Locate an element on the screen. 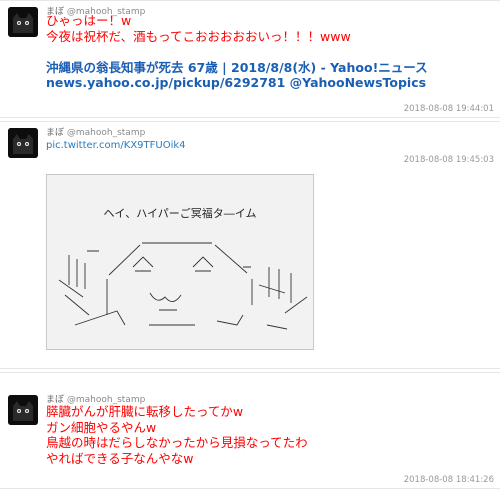  text-line: ガン細胞やるやんw is located at coordinates (101, 427).